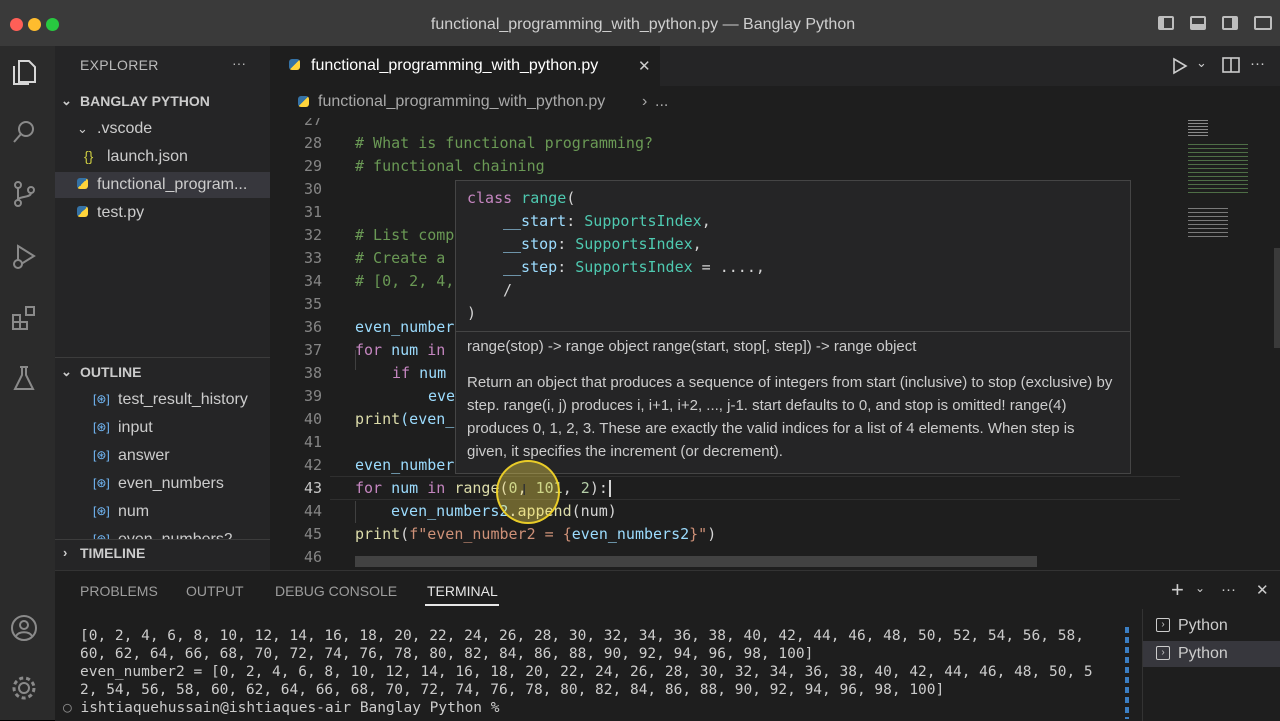  What do you see at coordinates (65, 552) in the screenshot?
I see `chevron-right-icon: ›` at bounding box center [65, 552].